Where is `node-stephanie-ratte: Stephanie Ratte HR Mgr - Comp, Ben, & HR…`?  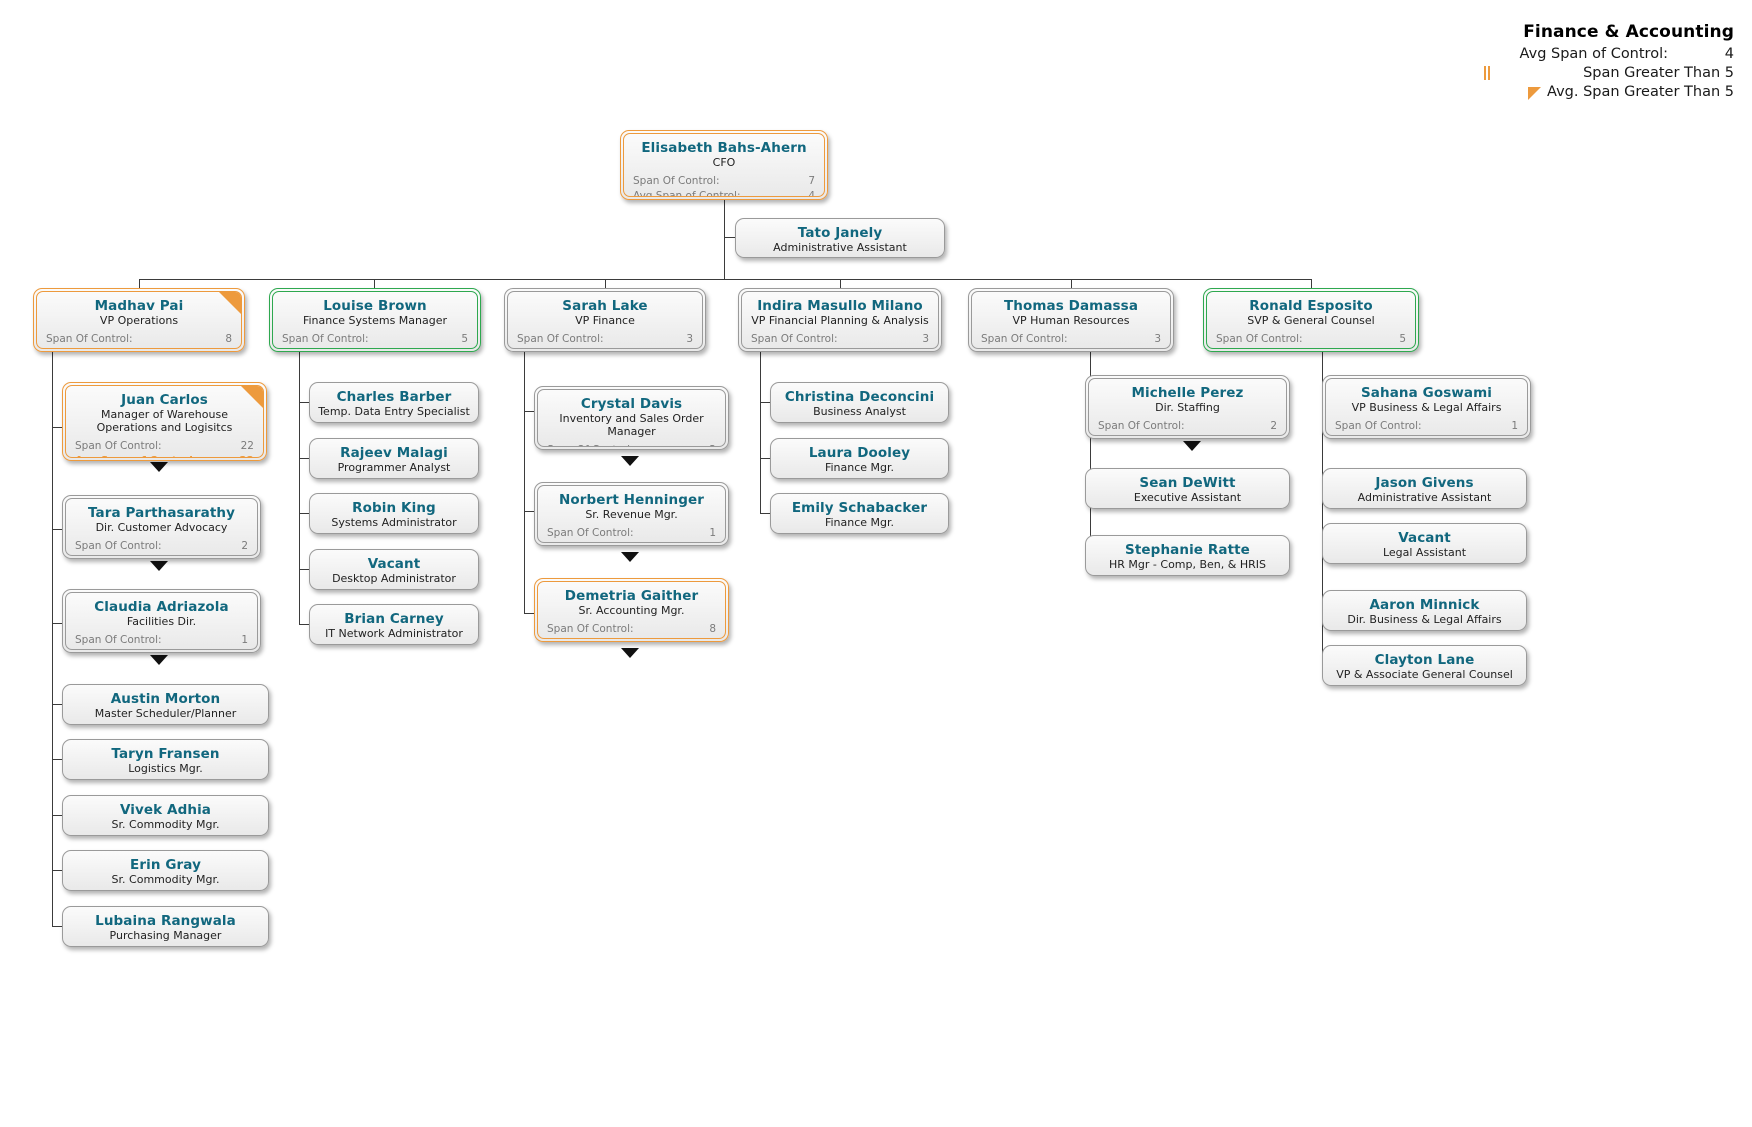
node-stephanie-ratte: Stephanie Ratte HR Mgr - Comp, Ben, & HR… is located at coordinates (1187, 555).